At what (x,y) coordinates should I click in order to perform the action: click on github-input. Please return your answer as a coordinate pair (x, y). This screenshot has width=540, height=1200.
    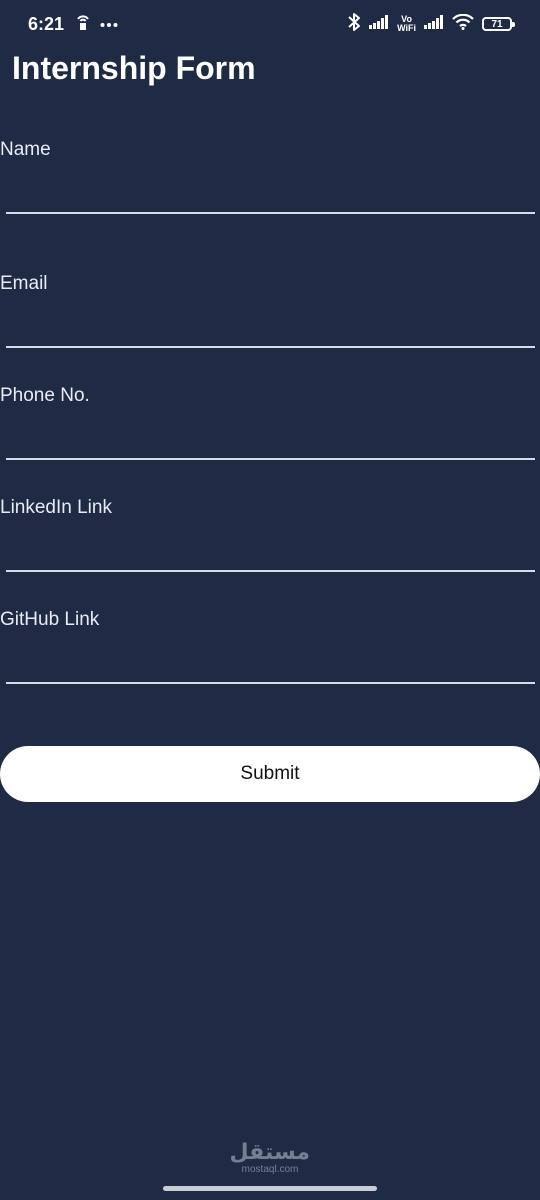
    Looking at the image, I should click on (270, 667).